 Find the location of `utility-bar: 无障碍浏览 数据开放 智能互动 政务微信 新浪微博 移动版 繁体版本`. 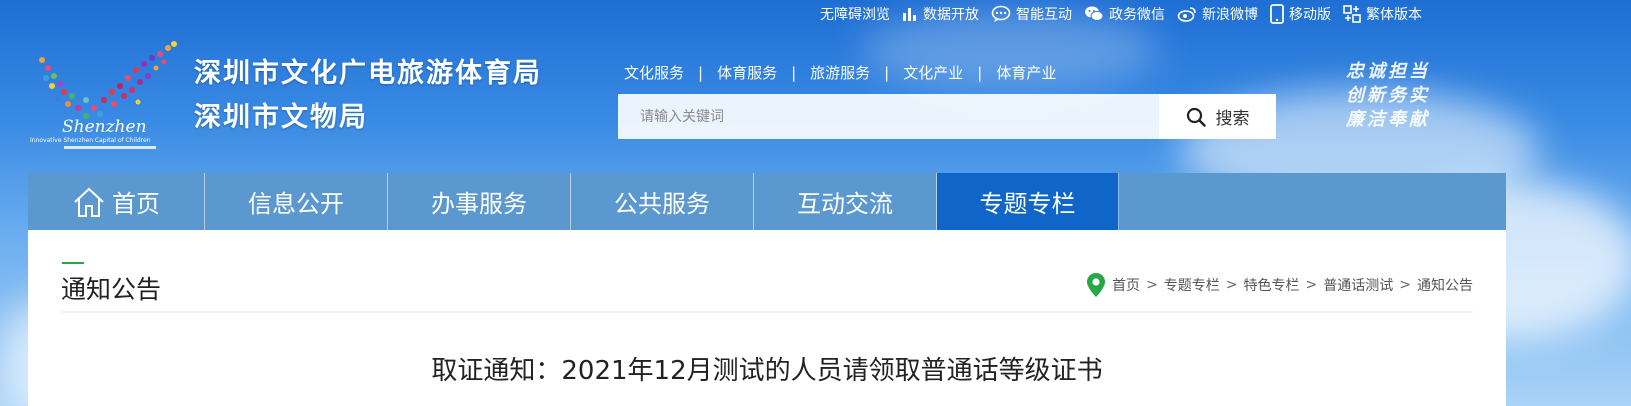

utility-bar: 无障碍浏览 数据开放 智能互动 政务微信 新浪微博 移动版 繁体版本 is located at coordinates (1121, 14).